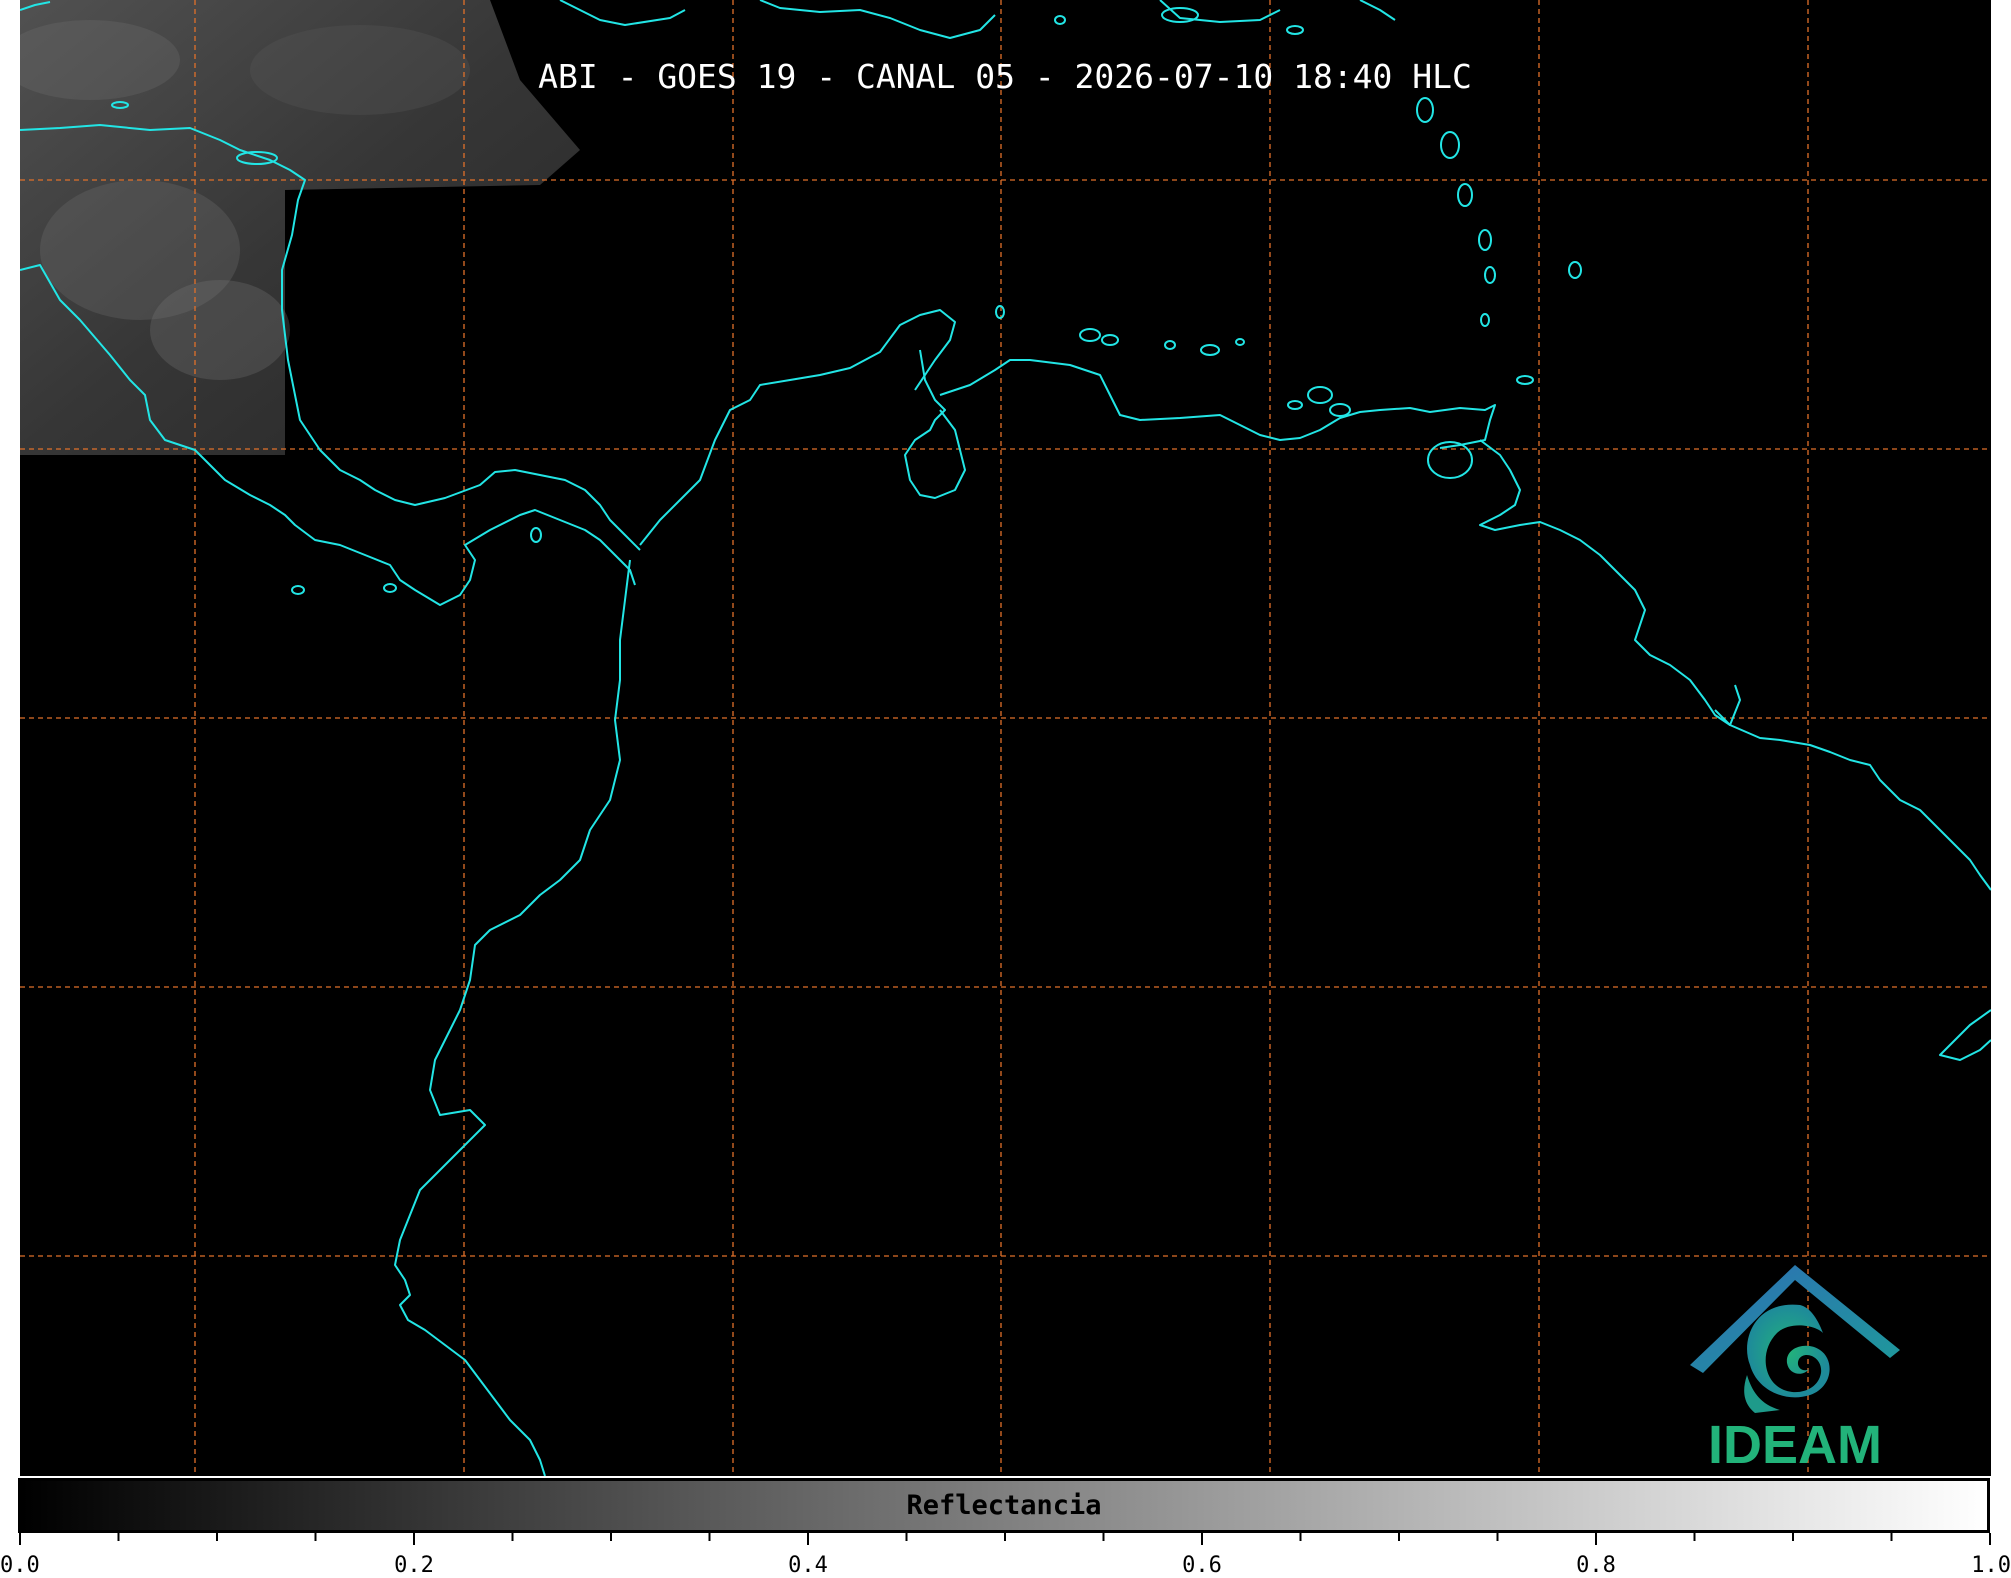 The width and height of the screenshot is (2011, 1578). I want to click on colorbar-label: Reflectancia, so click(1004, 1505).